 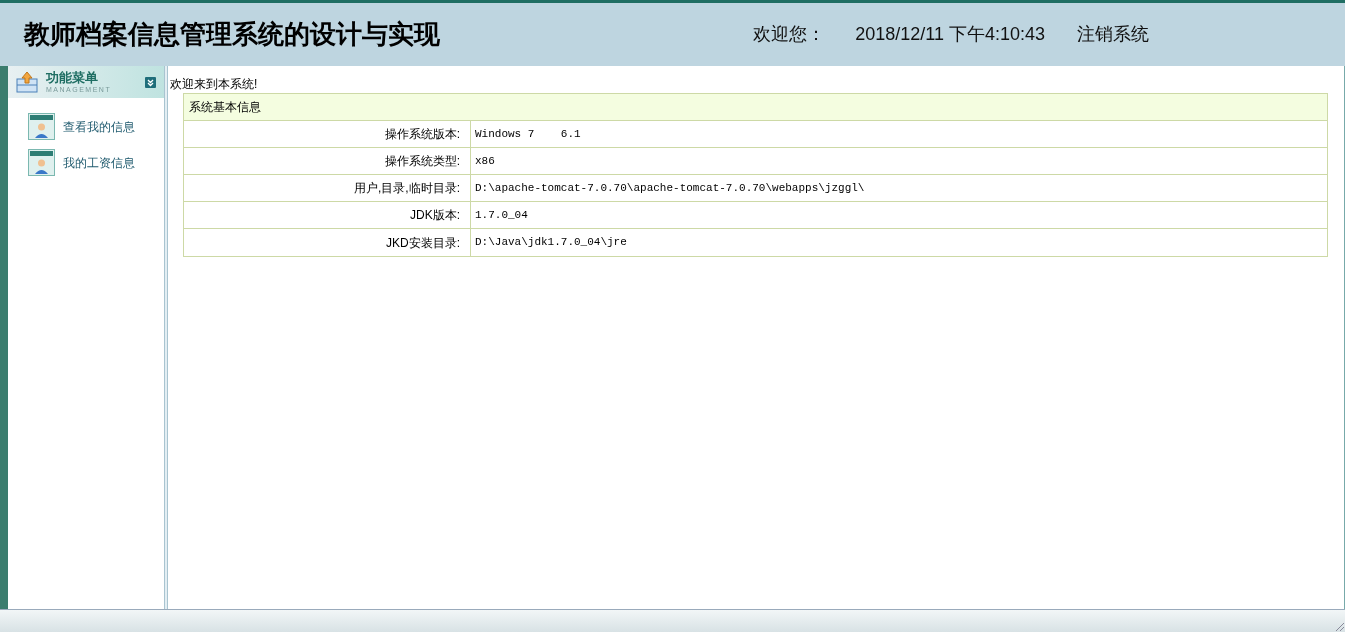 I want to click on row-label: JKD安装目录:, so click(x=327, y=242).